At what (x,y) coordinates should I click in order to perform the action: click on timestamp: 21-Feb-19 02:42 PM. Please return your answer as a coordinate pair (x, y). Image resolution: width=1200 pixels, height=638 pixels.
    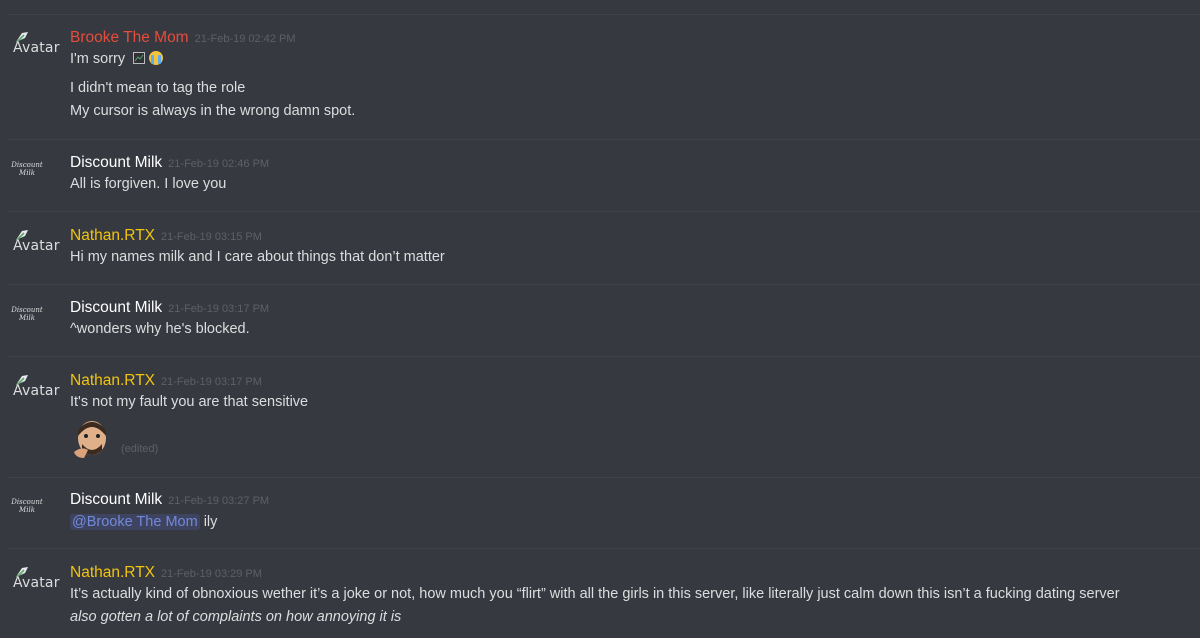
    Looking at the image, I should click on (245, 39).